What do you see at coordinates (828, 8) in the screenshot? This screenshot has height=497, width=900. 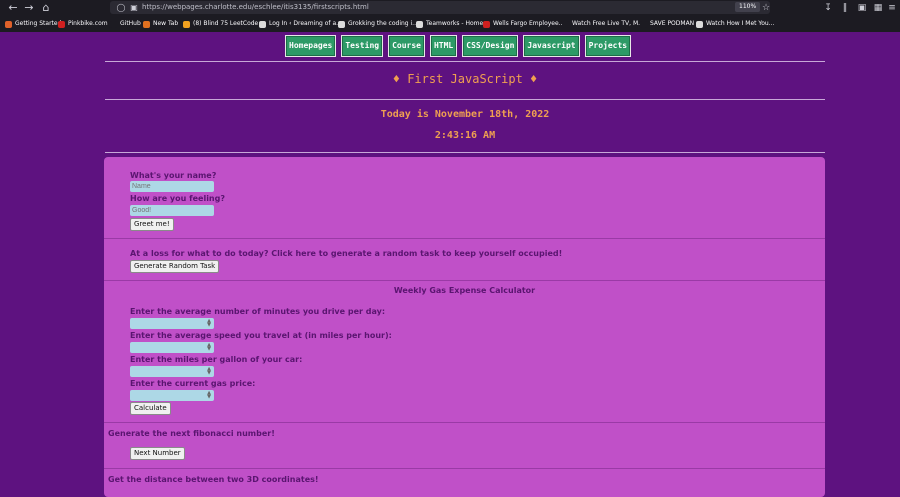 I see `downloads-icon: ↧` at bounding box center [828, 8].